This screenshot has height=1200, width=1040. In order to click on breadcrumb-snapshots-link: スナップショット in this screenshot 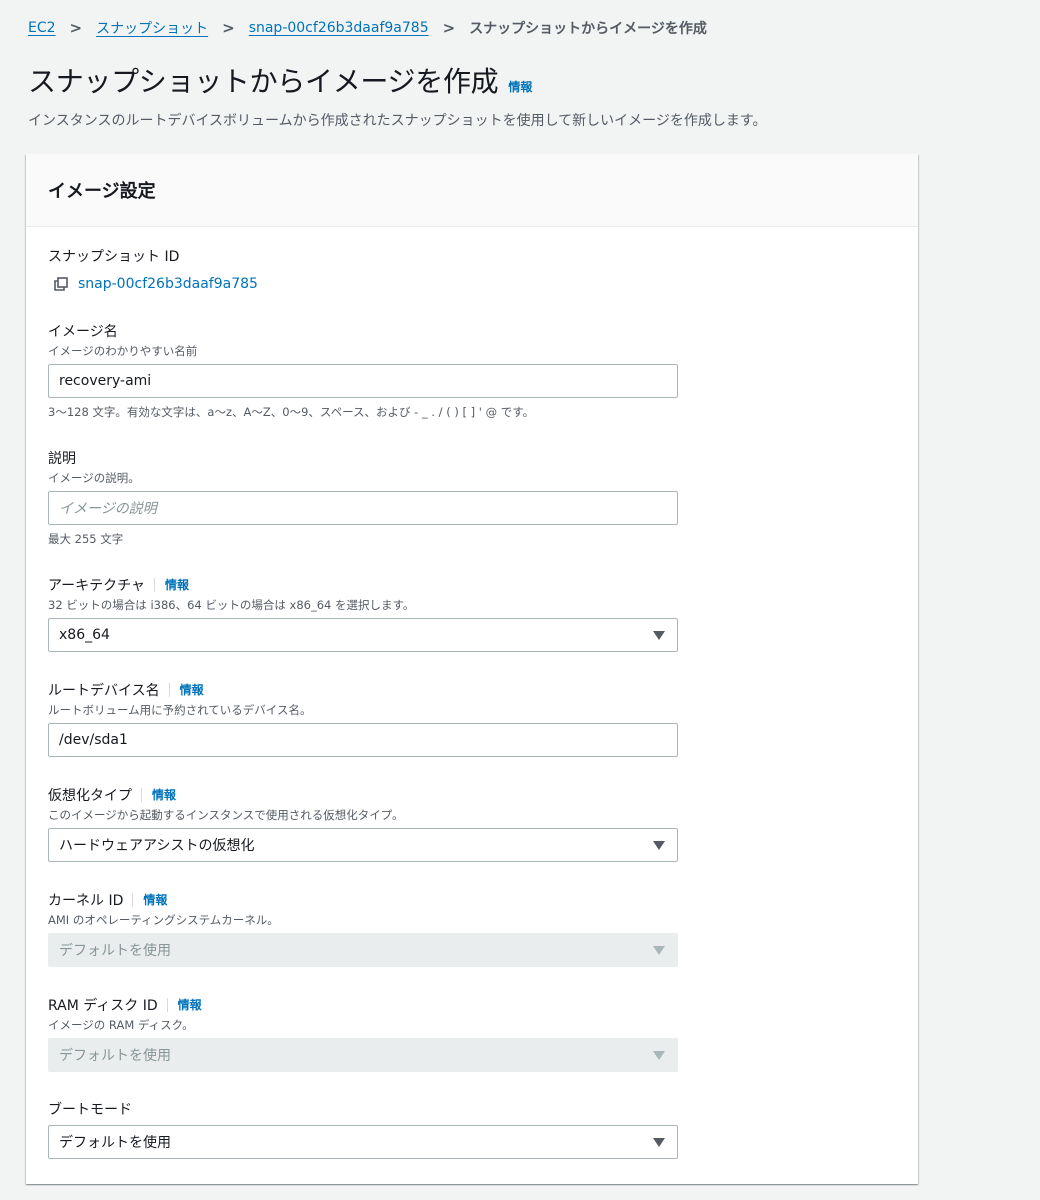, I will do `click(152, 28)`.